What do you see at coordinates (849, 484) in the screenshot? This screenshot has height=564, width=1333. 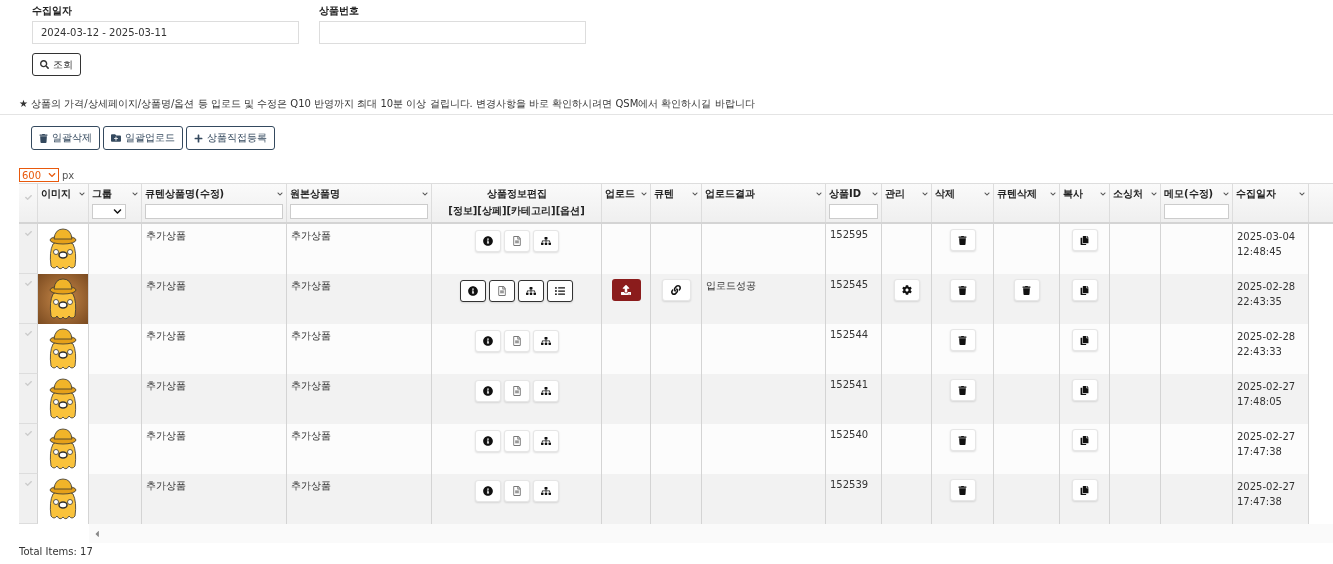 I see `table-cell: 152539` at bounding box center [849, 484].